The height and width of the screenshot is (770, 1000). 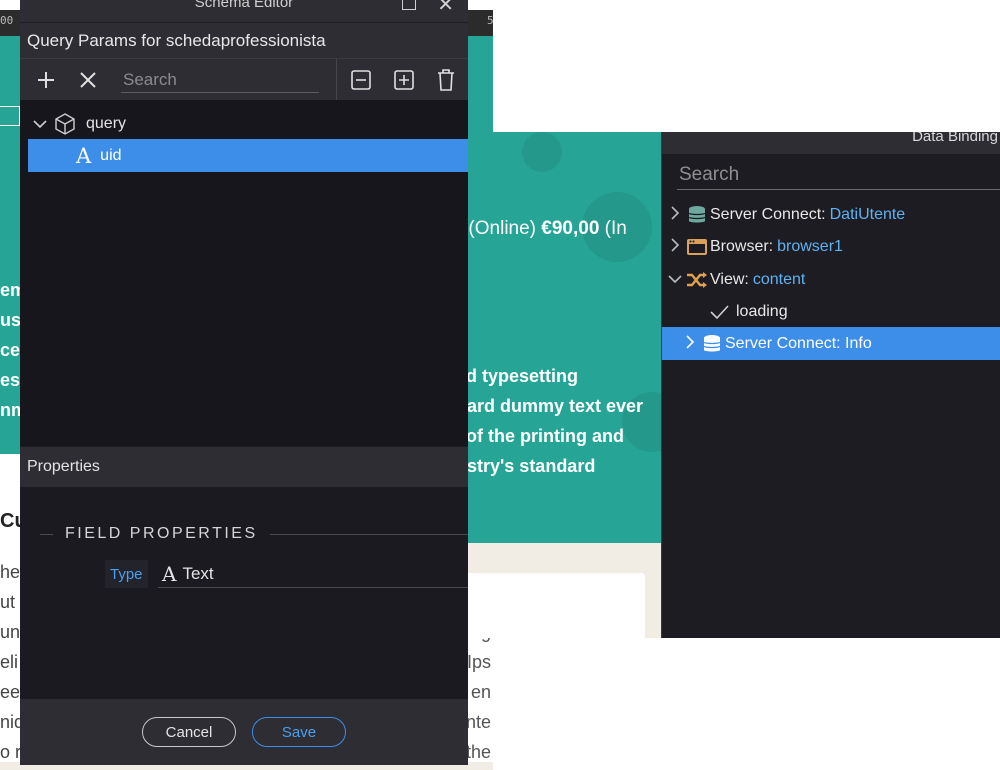 I want to click on maximize-icon, so click(x=409, y=5).